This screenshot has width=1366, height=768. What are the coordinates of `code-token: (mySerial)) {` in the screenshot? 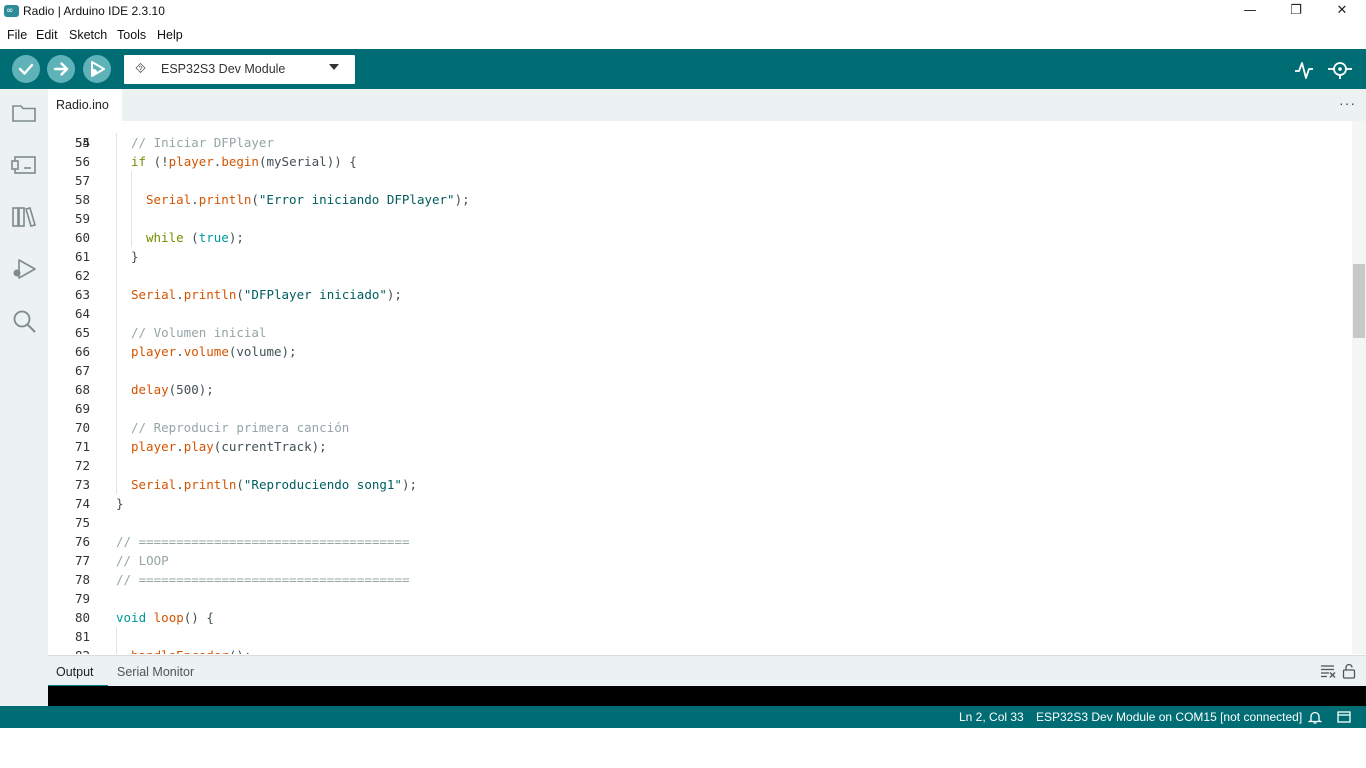 It's located at (307, 161).